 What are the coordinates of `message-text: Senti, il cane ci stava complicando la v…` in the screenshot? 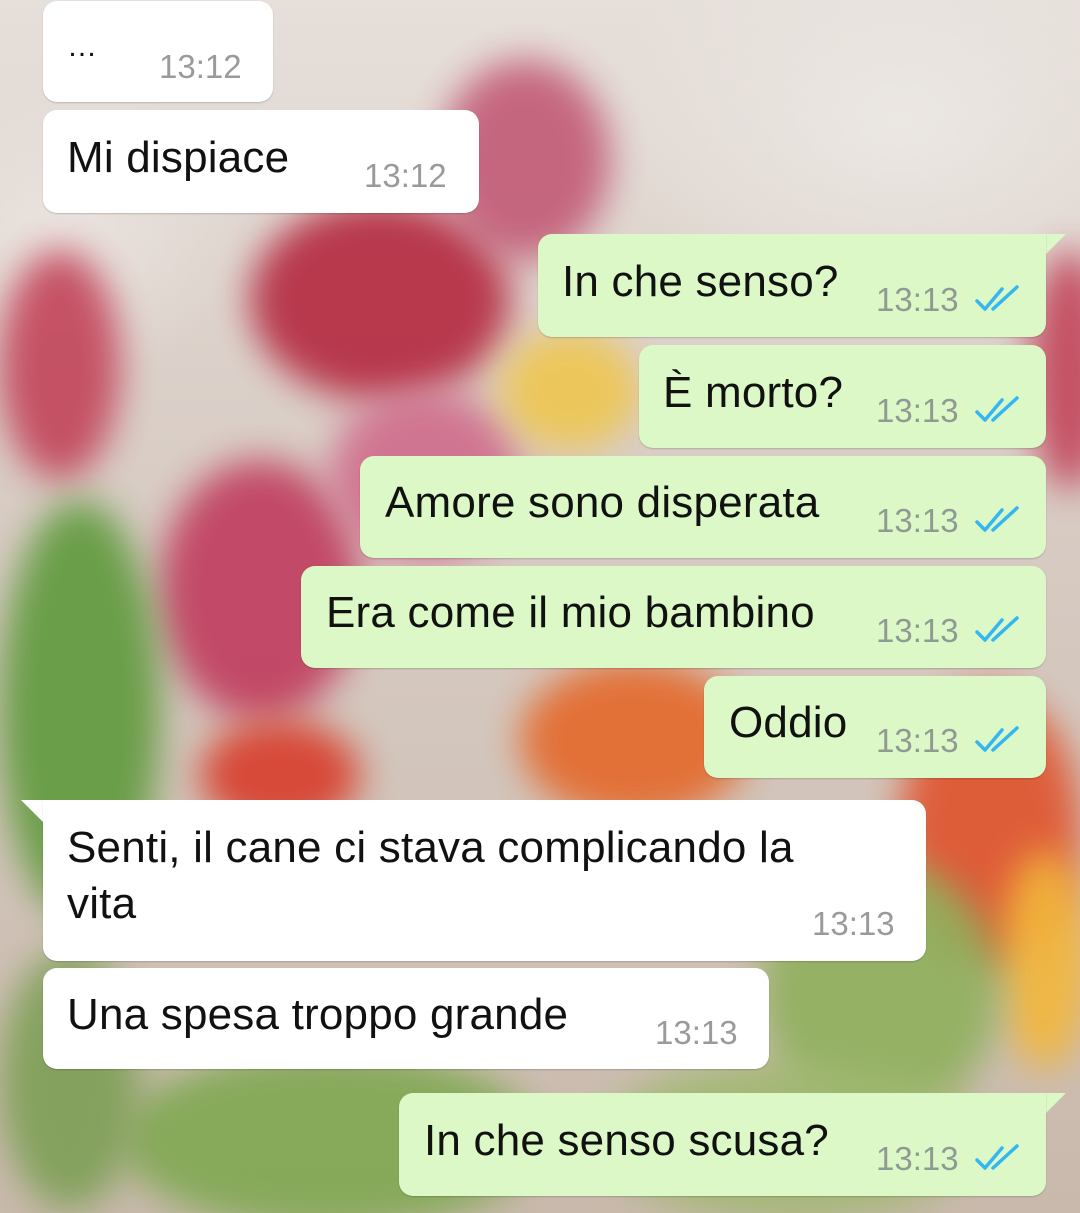 It's located at (430, 875).